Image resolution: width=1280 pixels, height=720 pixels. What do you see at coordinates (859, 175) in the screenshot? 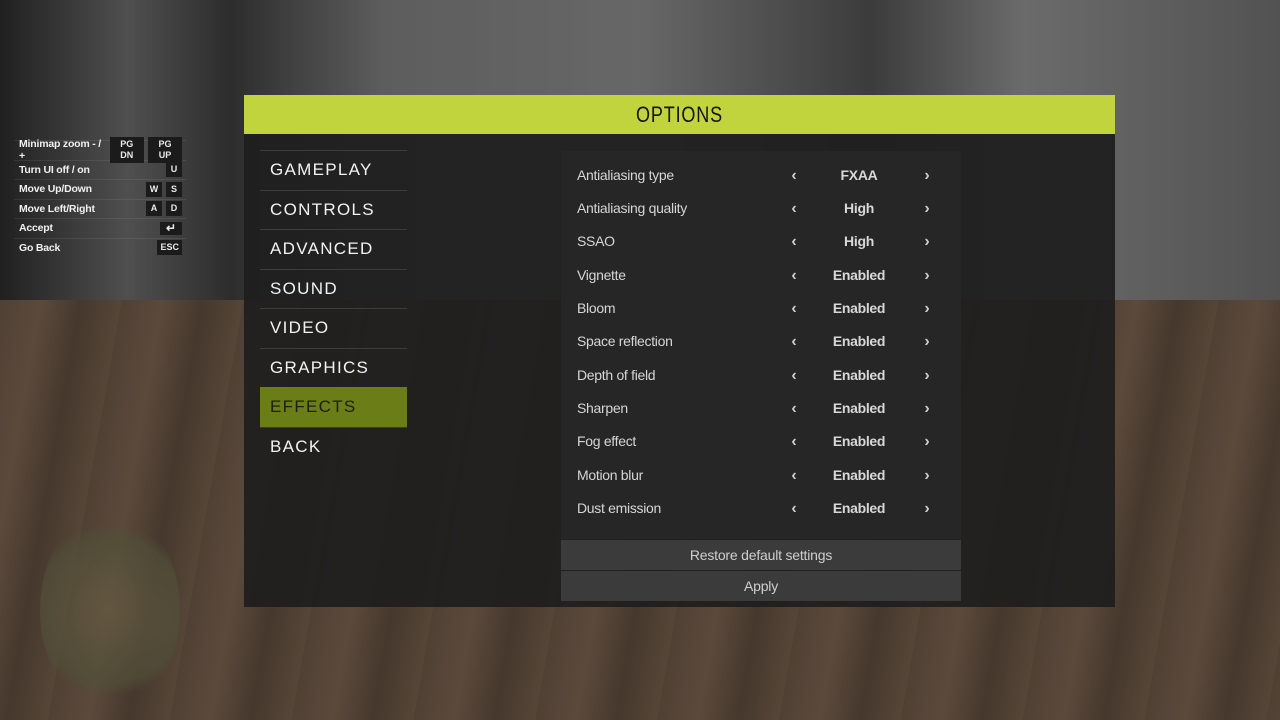
I see `setting-value: FXAA` at bounding box center [859, 175].